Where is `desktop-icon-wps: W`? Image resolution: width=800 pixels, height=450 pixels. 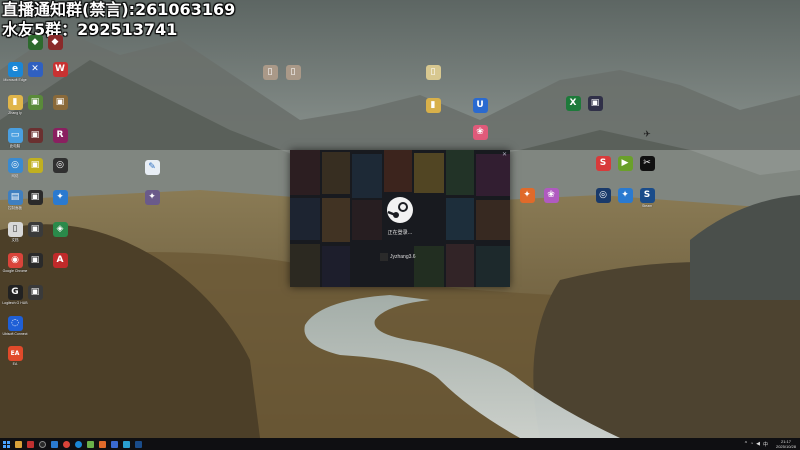 desktop-icon-wps: W is located at coordinates (60, 69).